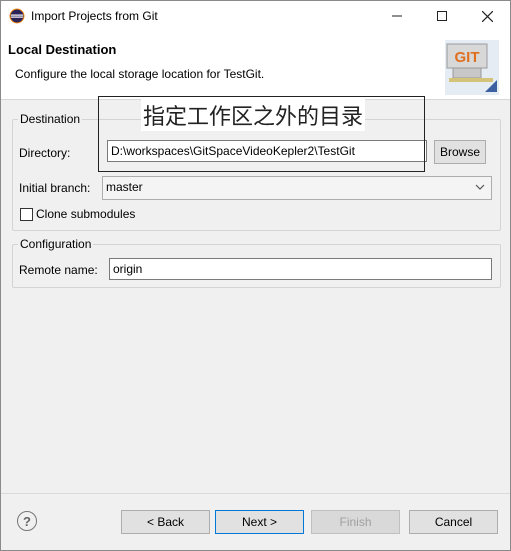  What do you see at coordinates (255, 16) in the screenshot?
I see `title-bar: Import Projects from Git` at bounding box center [255, 16].